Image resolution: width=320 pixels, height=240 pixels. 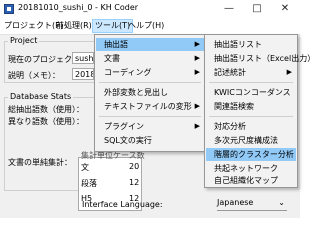 What do you see at coordinates (112, 58) in the screenshot?
I see `tools-menu-item-label: 文書` at bounding box center [112, 58].